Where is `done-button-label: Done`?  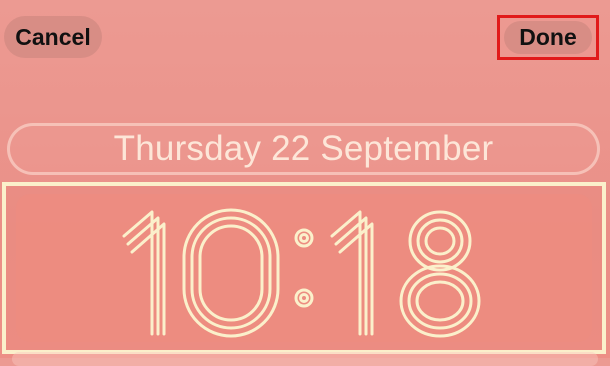 done-button-label: Done is located at coordinates (548, 37).